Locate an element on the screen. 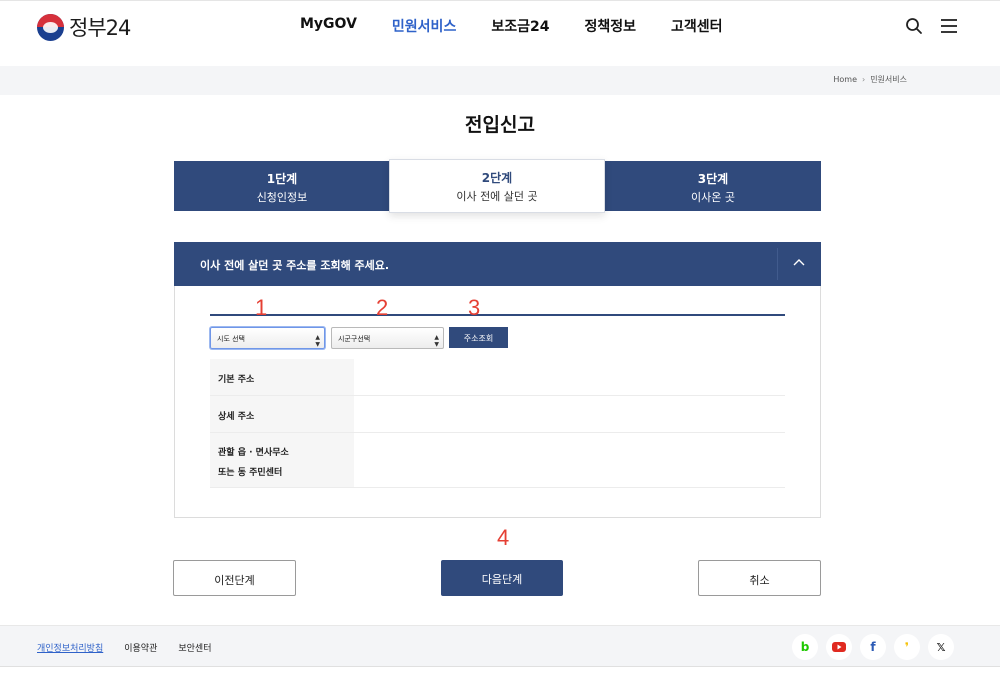 Image resolution: width=1000 pixels, height=675 pixels. facebook-icon: f is located at coordinates (873, 647).